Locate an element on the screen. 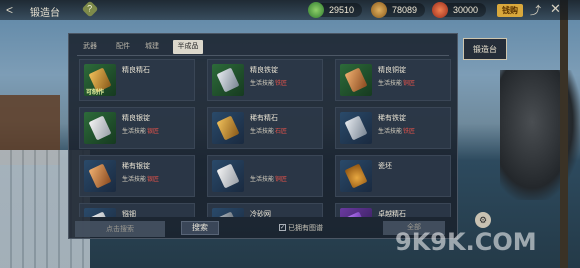 Image resolution: width=580 pixels, height=268 pixels. sand-net-icon is located at coordinates (228, 214).